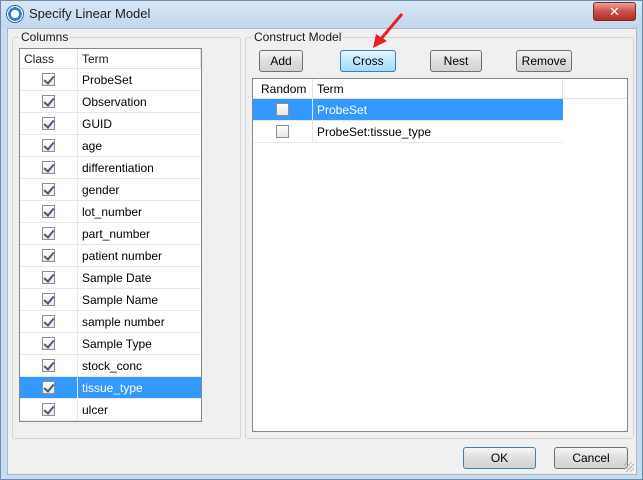 The width and height of the screenshot is (643, 480). Describe the element at coordinates (139, 101) in the screenshot. I see `column-term: Observation` at that location.